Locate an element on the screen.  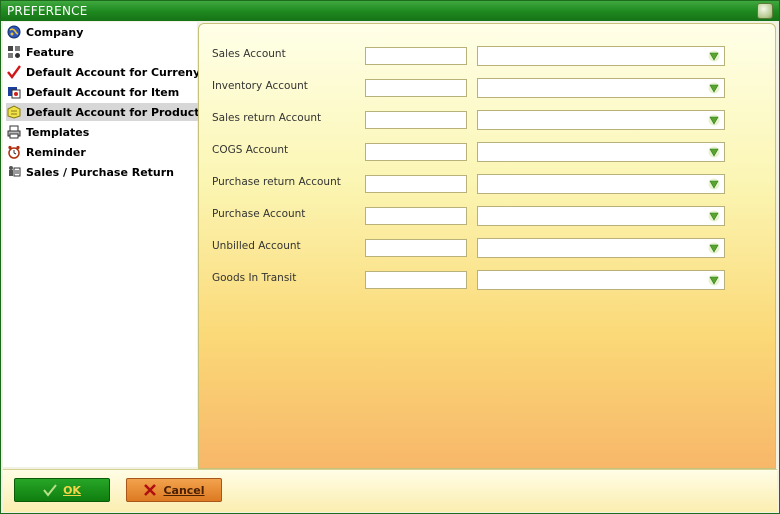
sales-return-account-code-input is located at coordinates (416, 120).